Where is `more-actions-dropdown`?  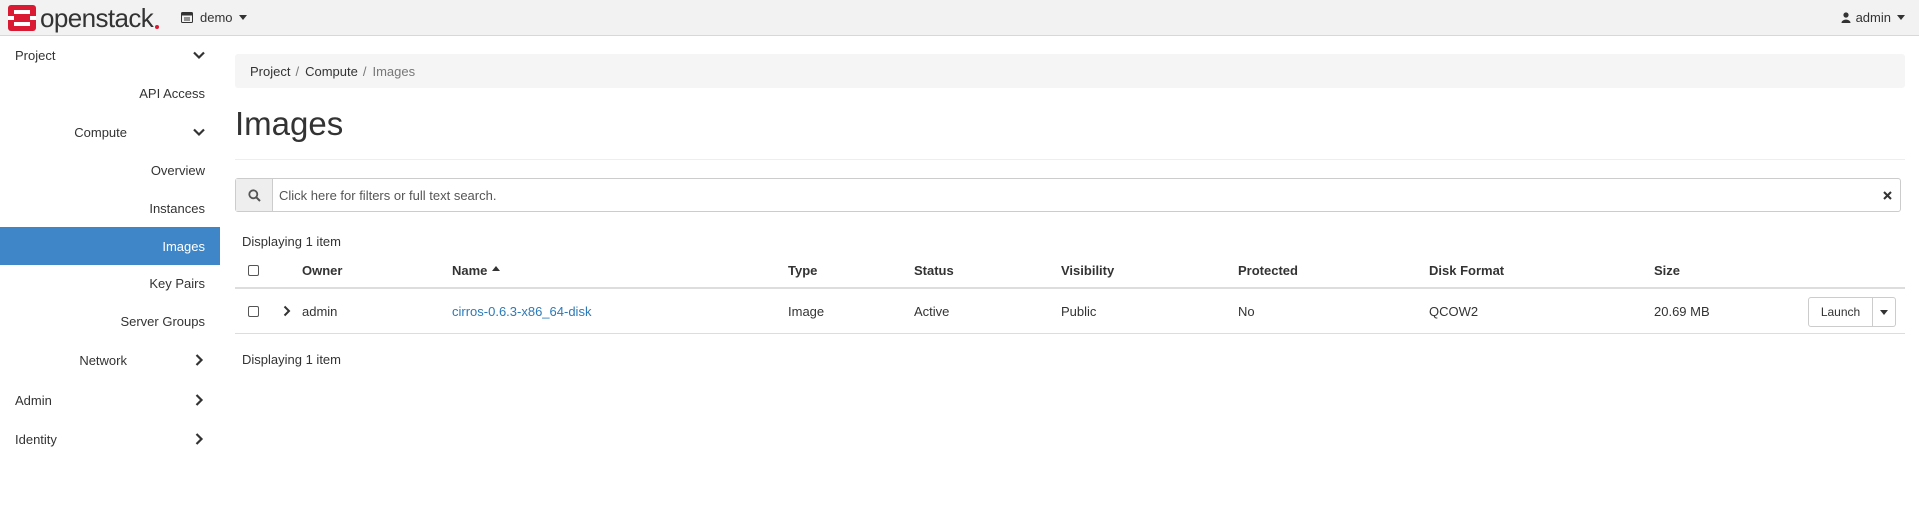 more-actions-dropdown is located at coordinates (1884, 312).